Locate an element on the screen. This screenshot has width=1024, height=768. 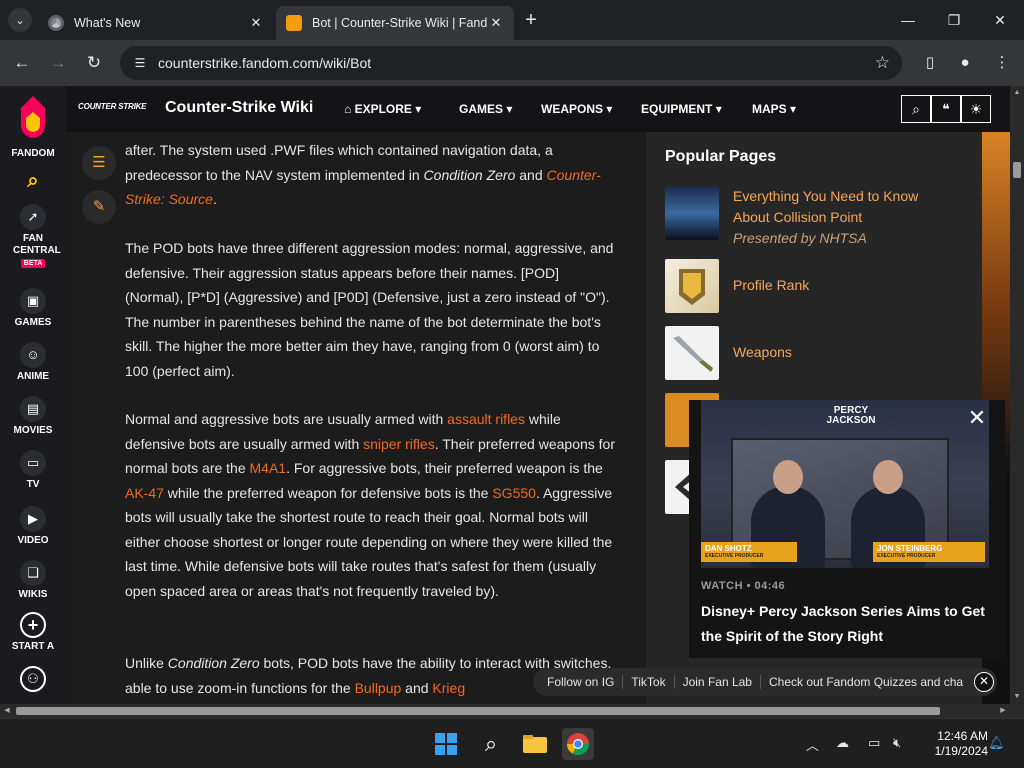
minimize-icon: — is located at coordinates (908, 20).